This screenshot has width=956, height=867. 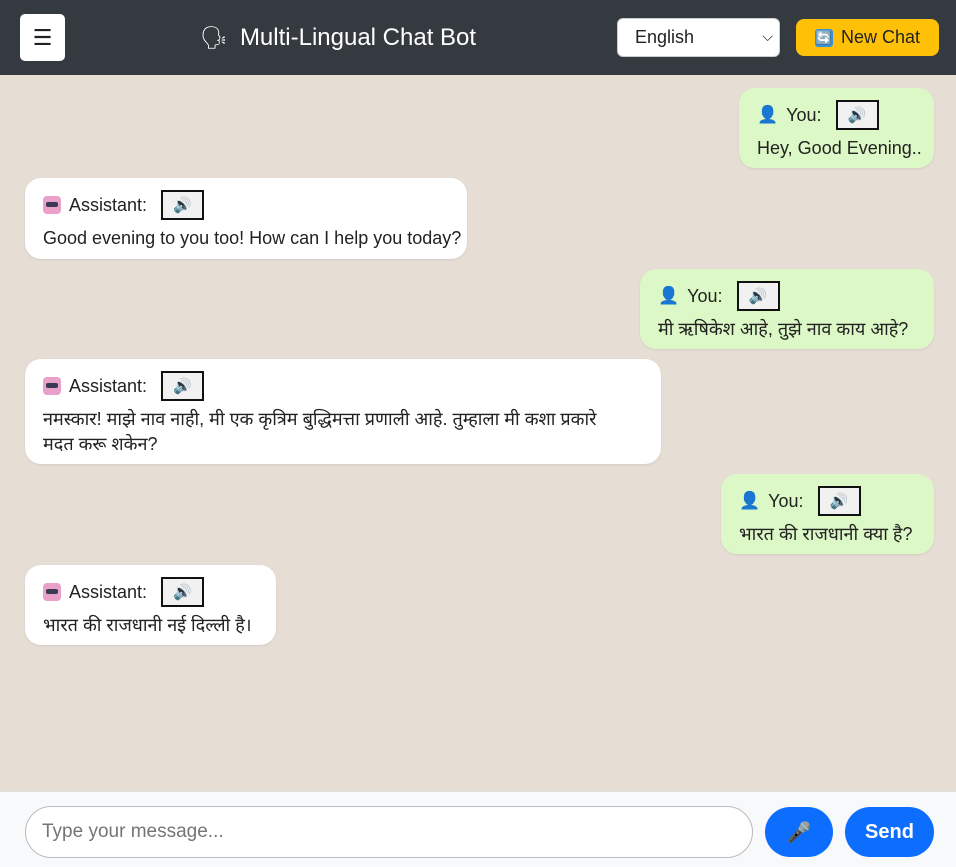 I want to click on menu-button: ☰, so click(x=42, y=37).